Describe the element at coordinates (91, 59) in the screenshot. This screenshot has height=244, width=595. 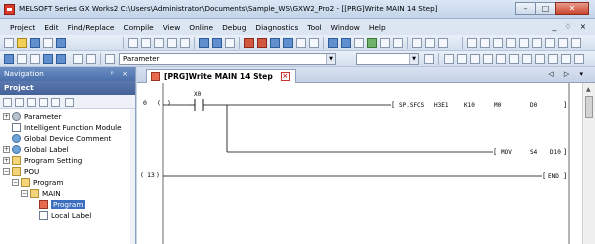
I see `find-device-icon` at that location.